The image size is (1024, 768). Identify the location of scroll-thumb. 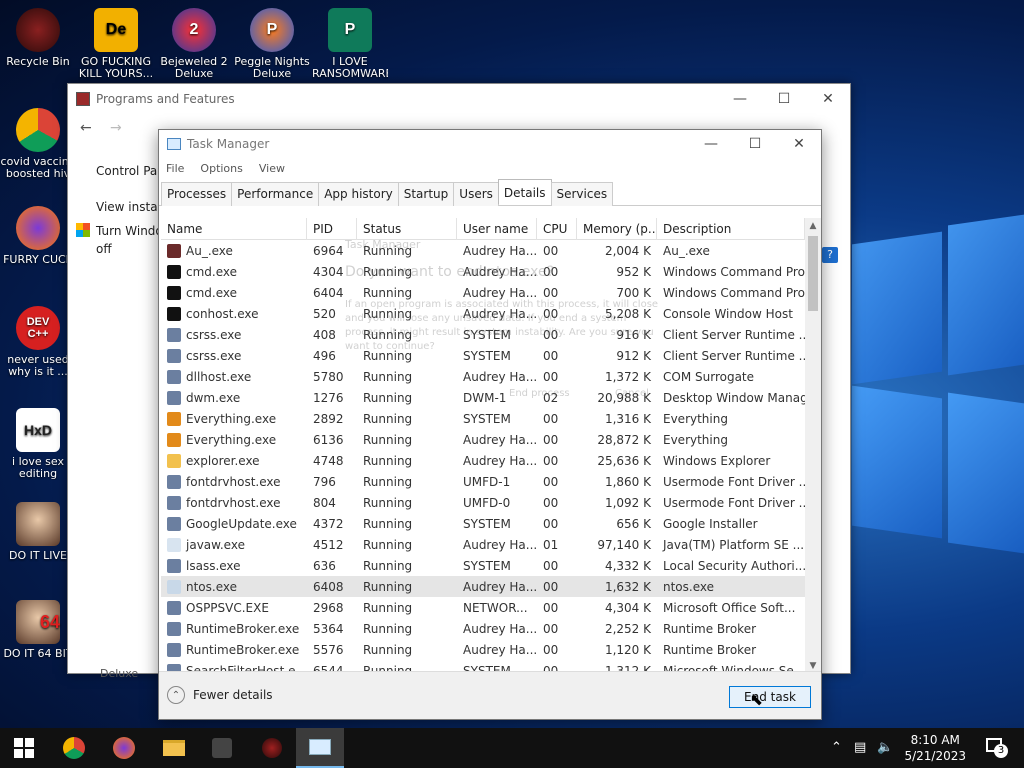
(813, 273).